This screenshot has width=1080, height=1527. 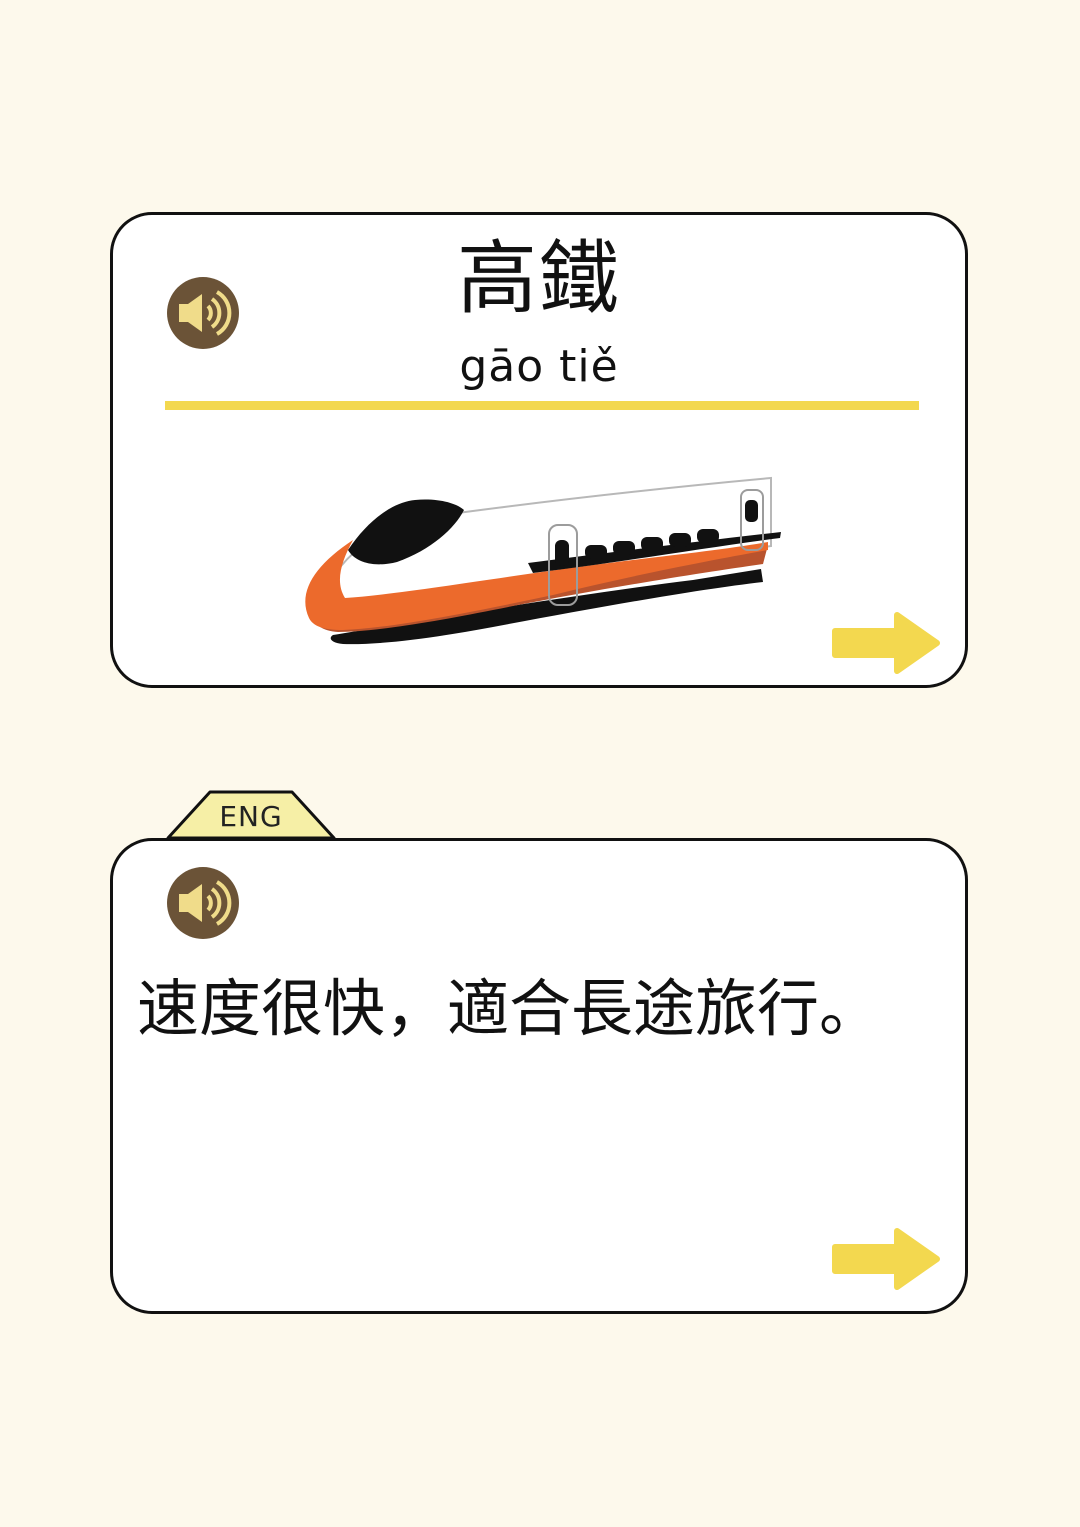 What do you see at coordinates (509, 1008) in the screenshot?
I see `example-sentence: 速度很快，適合長途旅行。` at bounding box center [509, 1008].